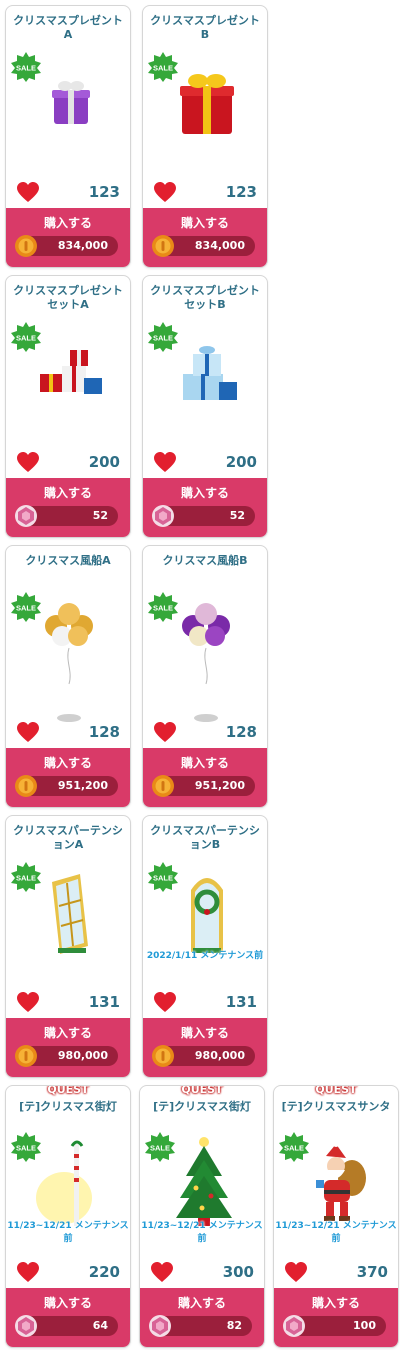 This screenshot has height=1350, width=400. What do you see at coordinates (71, 102) in the screenshot?
I see `gift-purple-icon` at bounding box center [71, 102].